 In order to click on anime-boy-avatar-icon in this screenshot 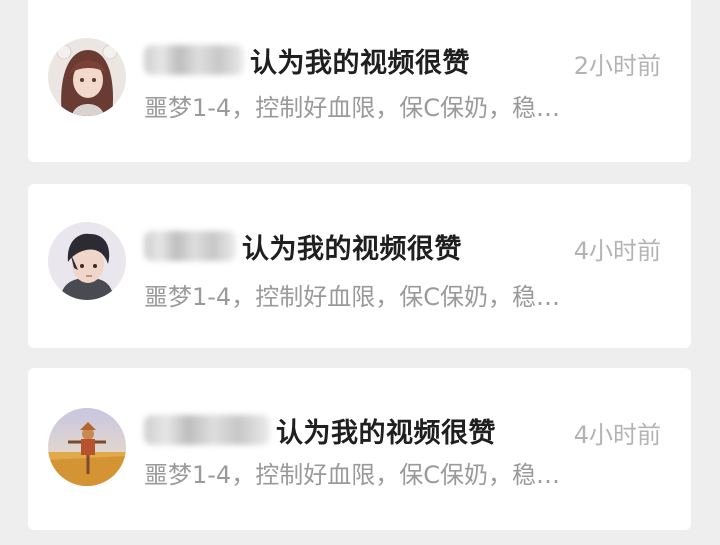, I will do `click(87, 261)`.